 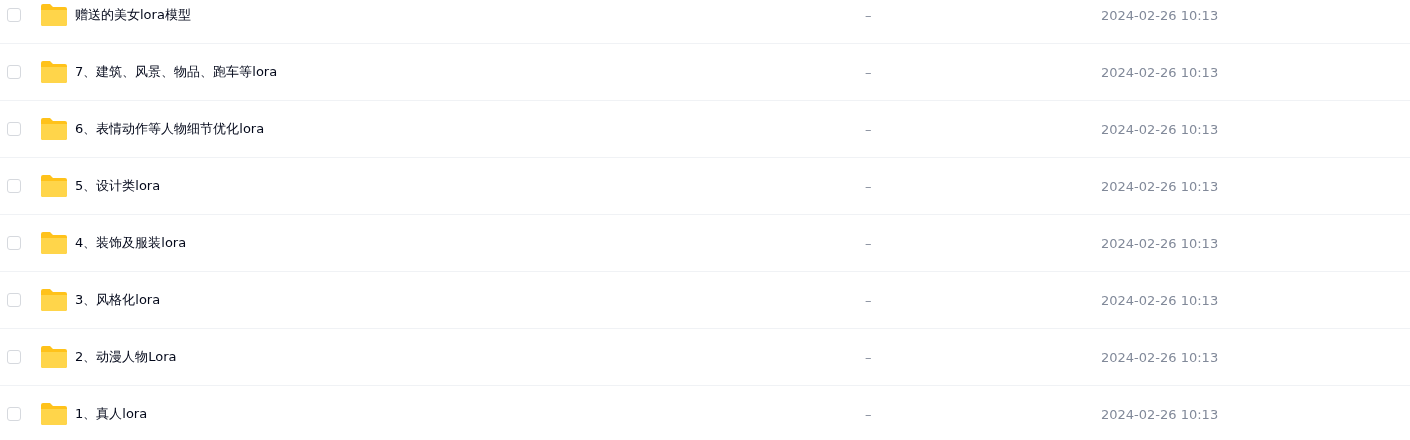 What do you see at coordinates (470, 300) in the screenshot?
I see `folder-name: 3、风格化lora` at bounding box center [470, 300].